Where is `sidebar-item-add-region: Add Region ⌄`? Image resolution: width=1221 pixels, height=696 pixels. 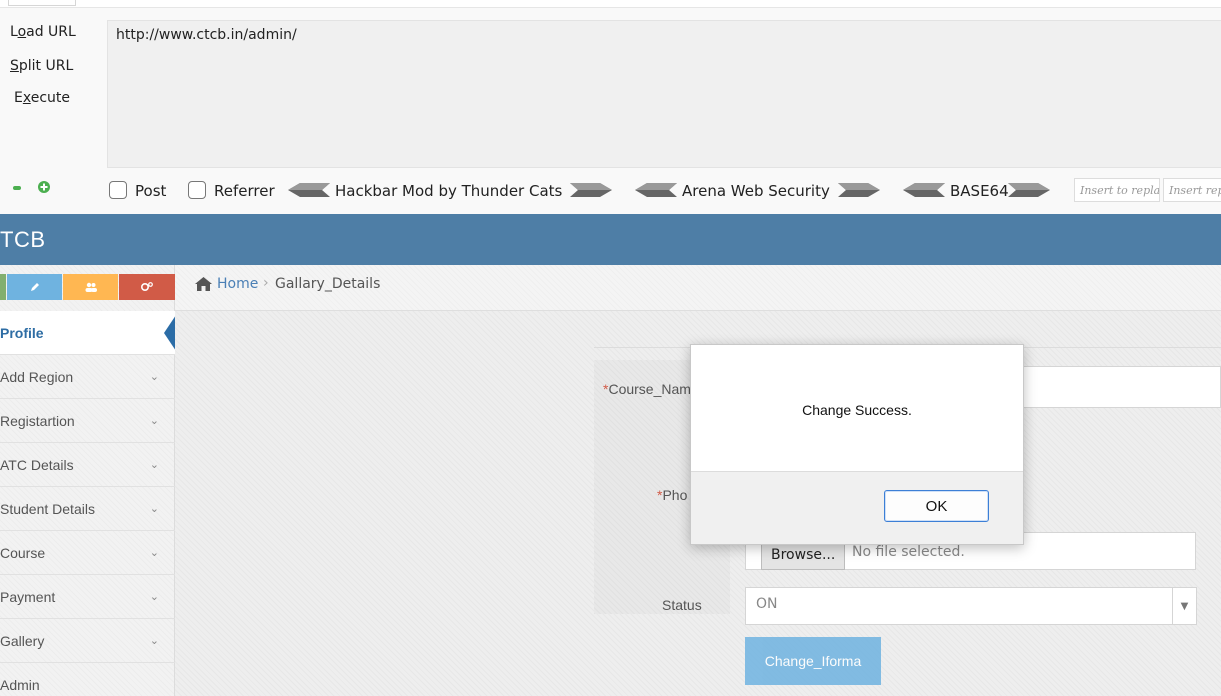
sidebar-item-add-region: Add Region ⌄ is located at coordinates (87, 377).